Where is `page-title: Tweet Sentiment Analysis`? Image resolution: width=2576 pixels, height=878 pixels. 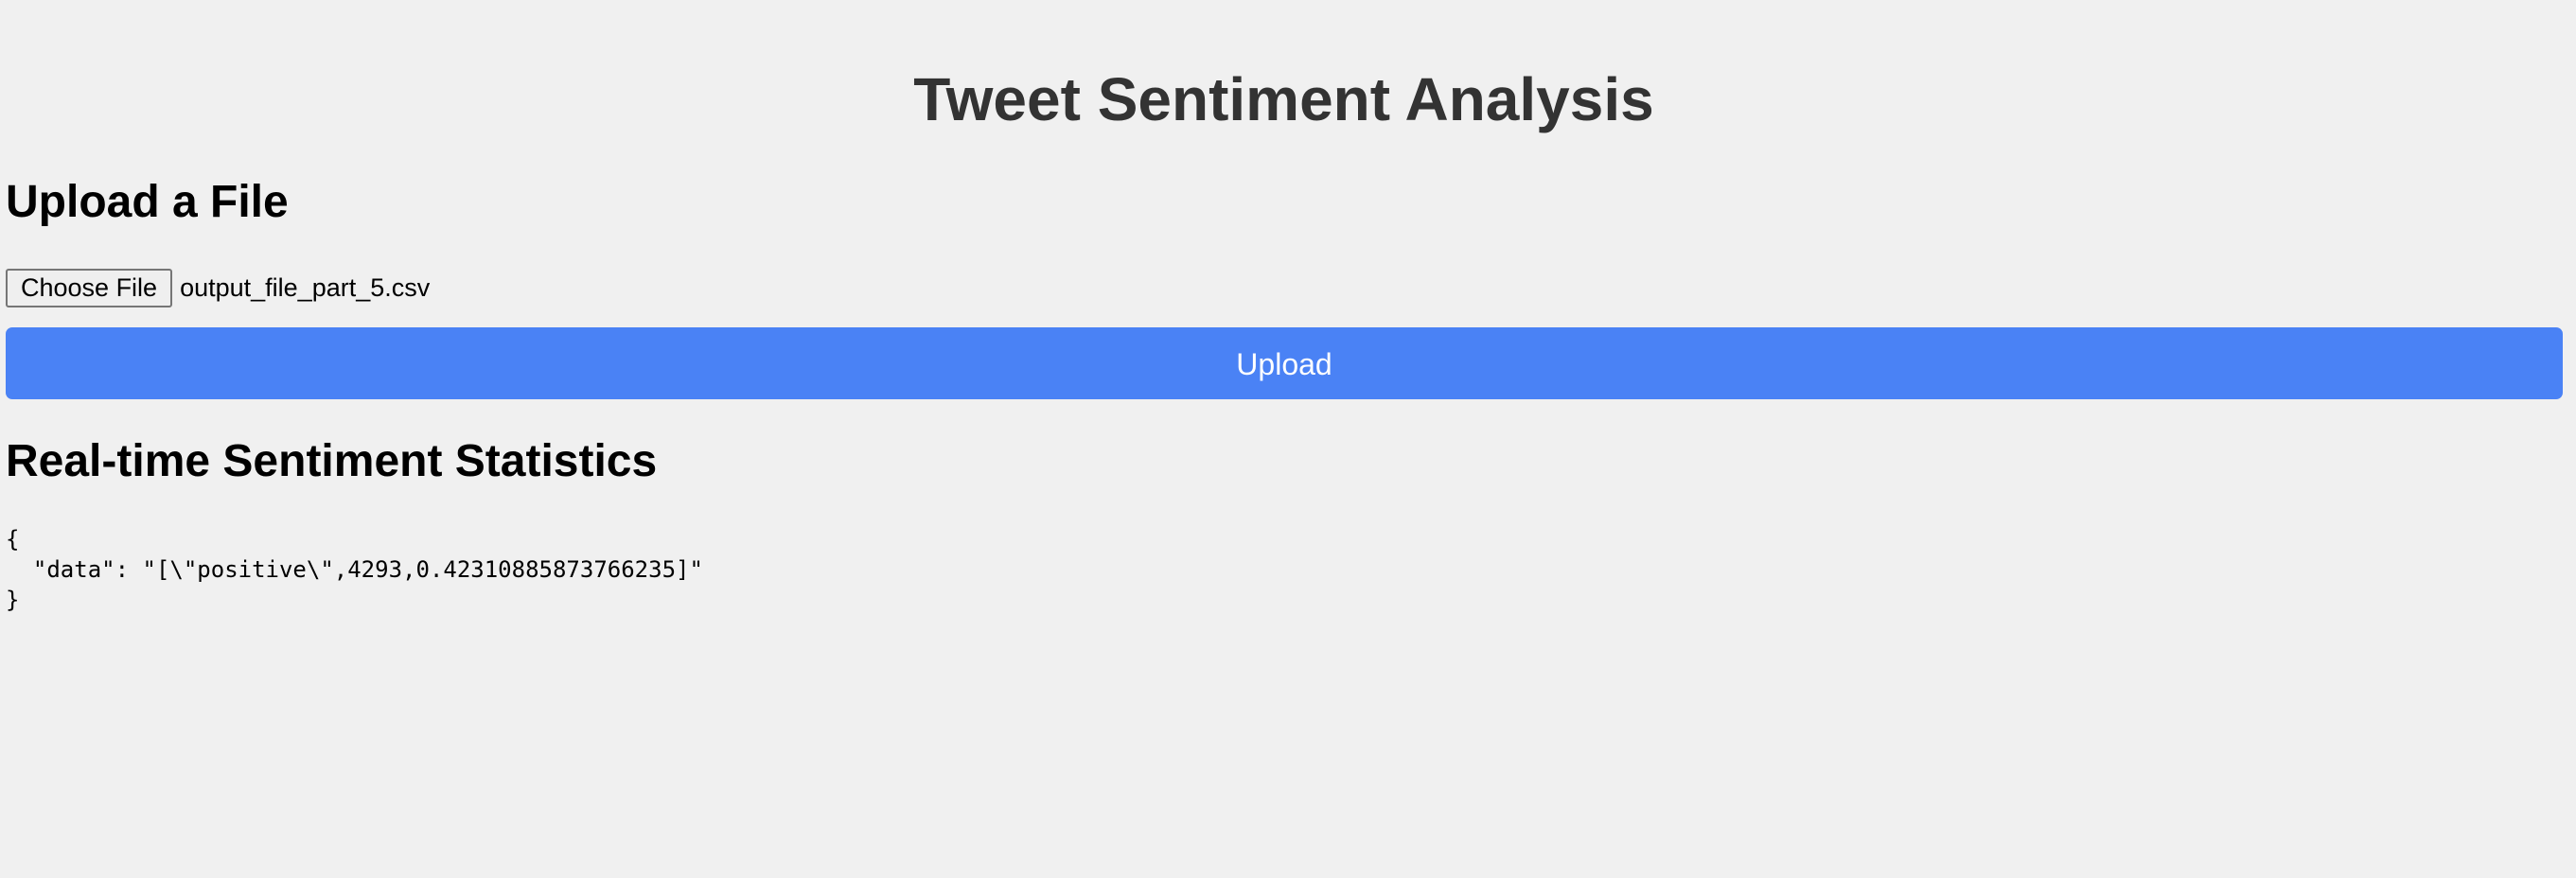
page-title: Tweet Sentiment Analysis is located at coordinates (1283, 99).